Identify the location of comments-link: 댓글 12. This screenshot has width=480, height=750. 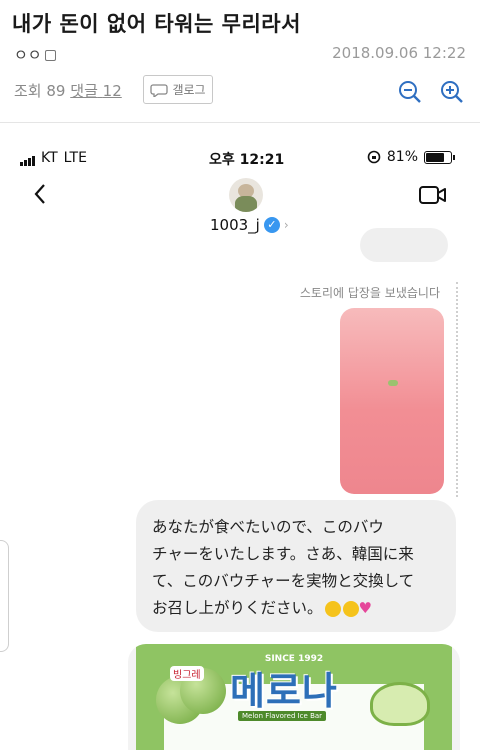
(95, 91).